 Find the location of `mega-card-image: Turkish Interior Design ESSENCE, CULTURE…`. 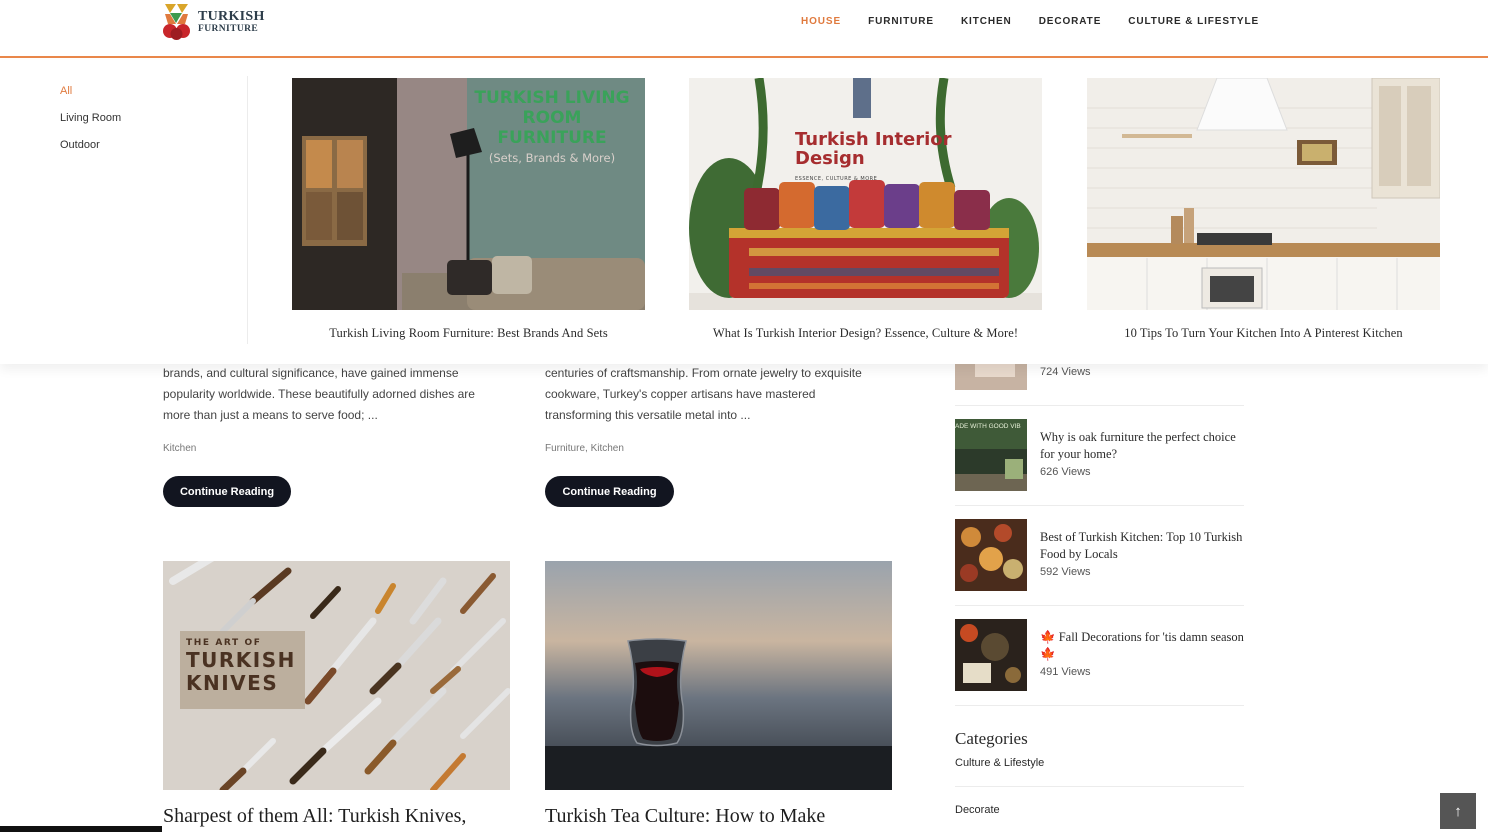

mega-card-image: Turkish Interior Design ESSENCE, CULTURE… is located at coordinates (865, 194).